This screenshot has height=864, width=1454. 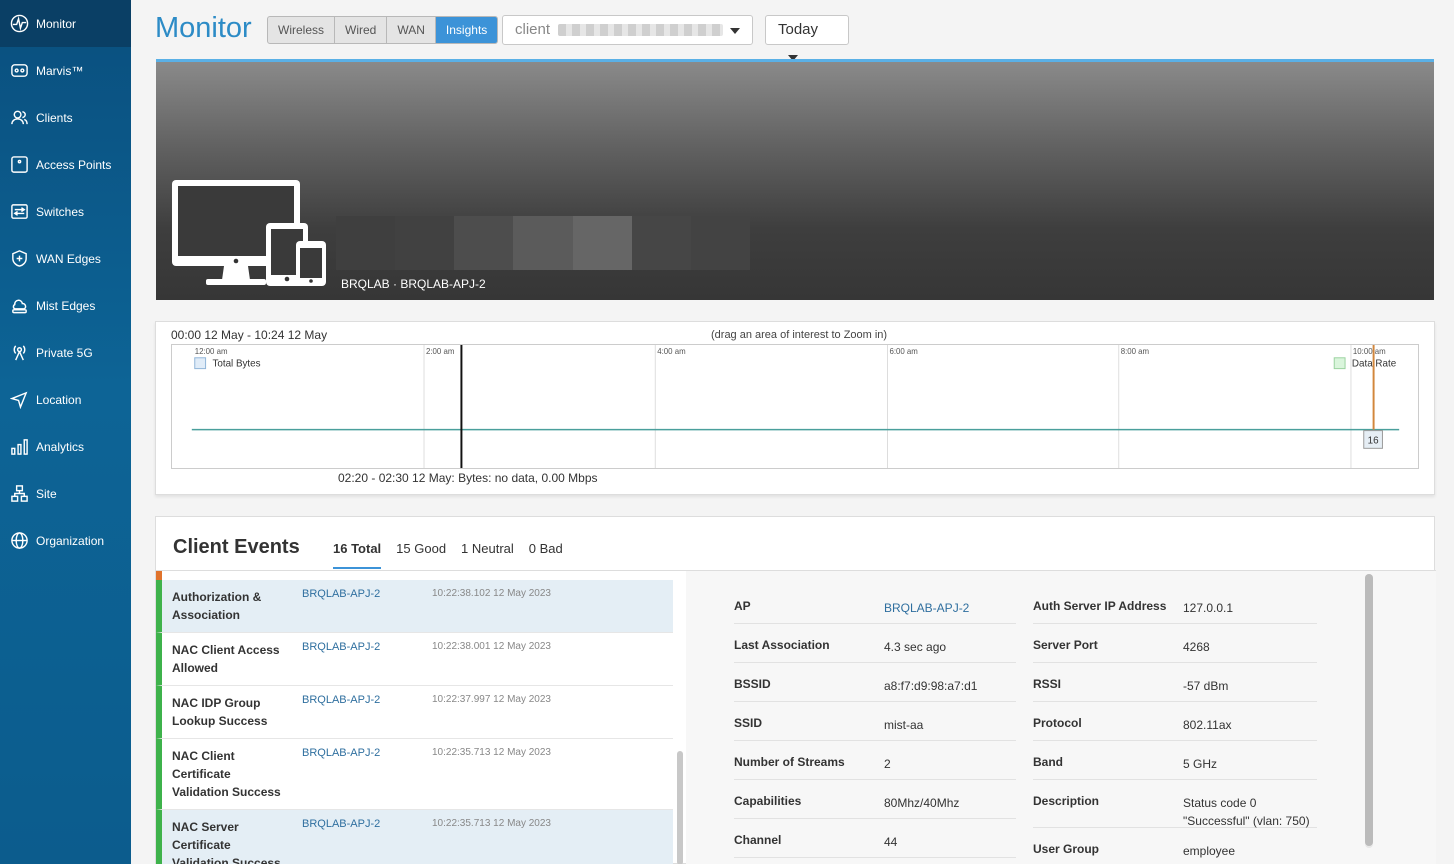 What do you see at coordinates (1200, 764) in the screenshot?
I see `detail-value: 5 GHz` at bounding box center [1200, 764].